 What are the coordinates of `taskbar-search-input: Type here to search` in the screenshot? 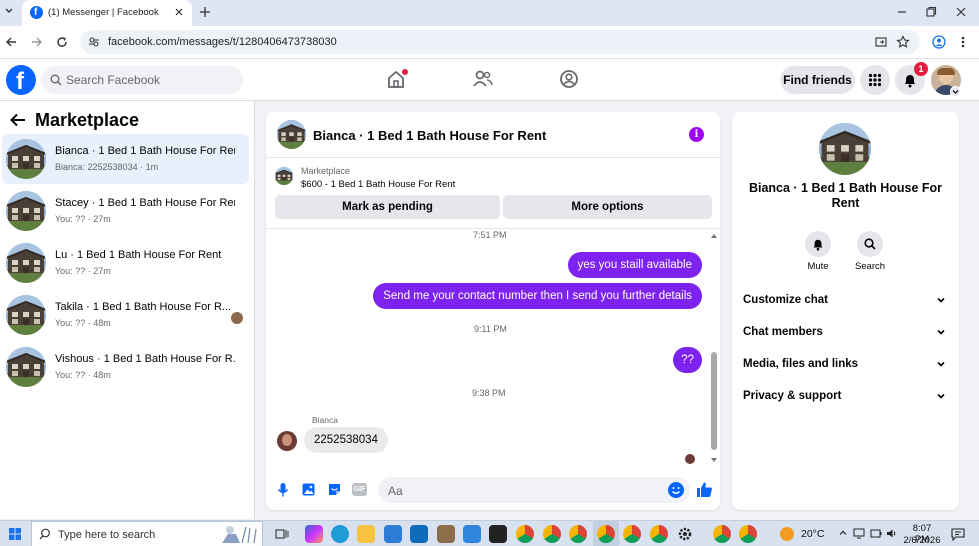 It's located at (147, 533).